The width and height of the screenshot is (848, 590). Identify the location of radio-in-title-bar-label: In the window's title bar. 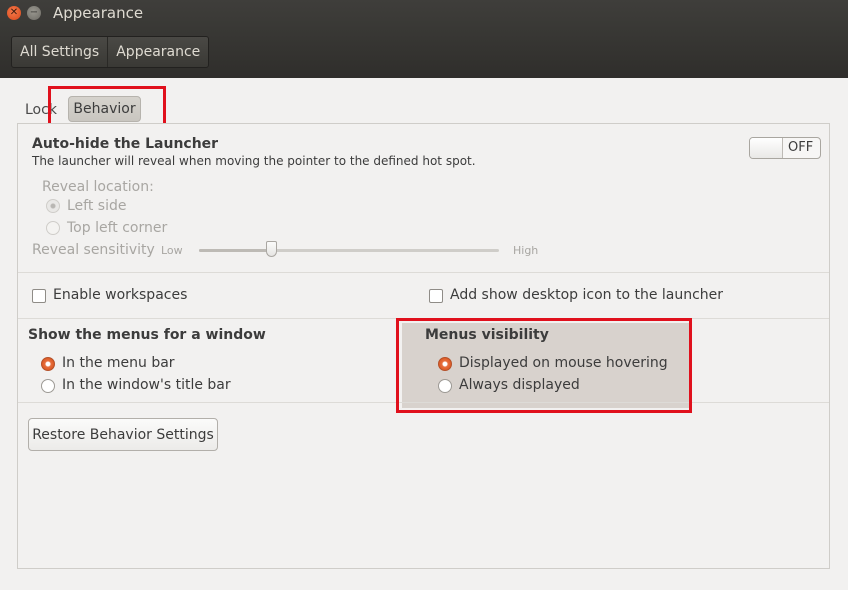
(146, 385).